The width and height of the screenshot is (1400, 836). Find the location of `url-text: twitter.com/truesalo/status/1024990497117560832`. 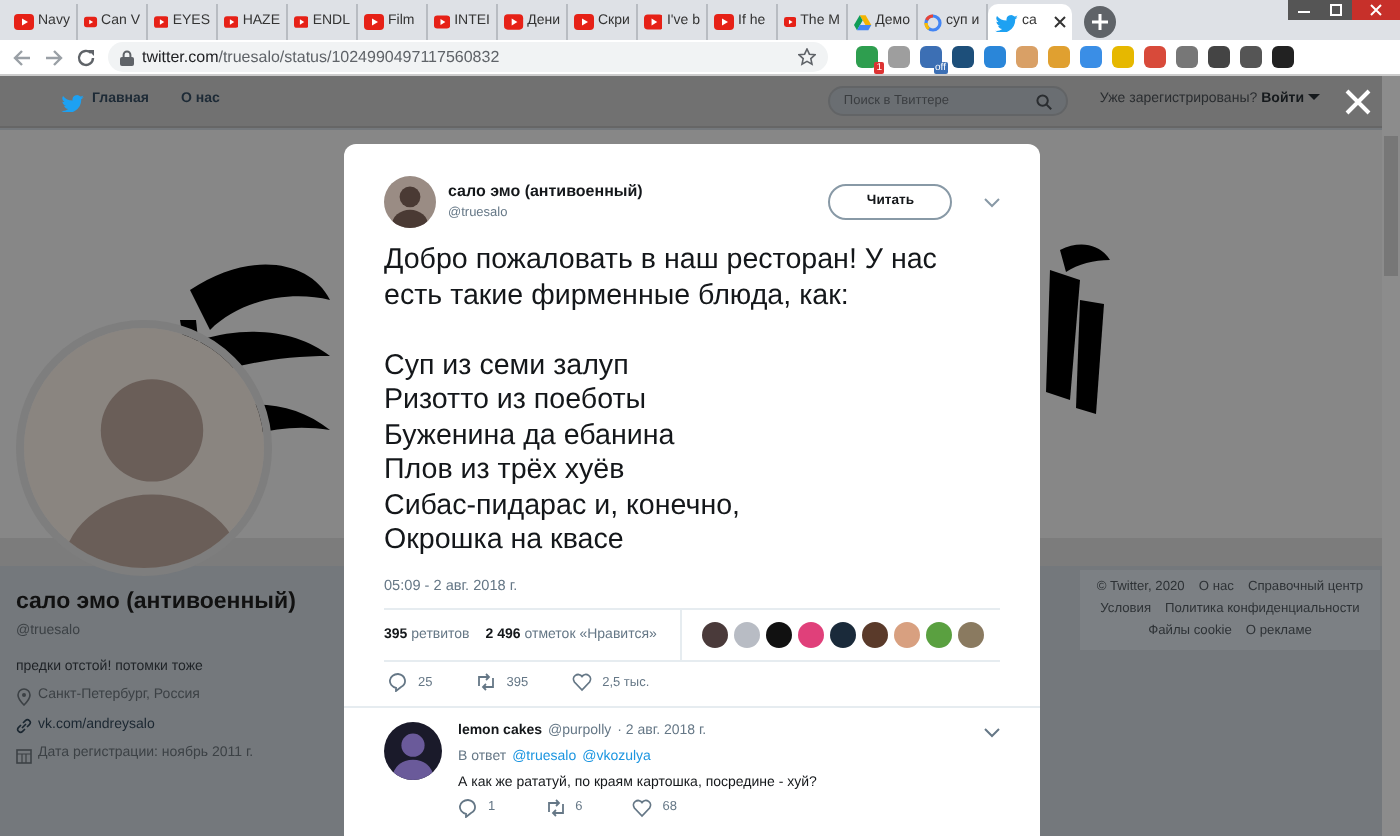

url-text: twitter.com/truesalo/status/1024990497117560832 is located at coordinates (321, 57).